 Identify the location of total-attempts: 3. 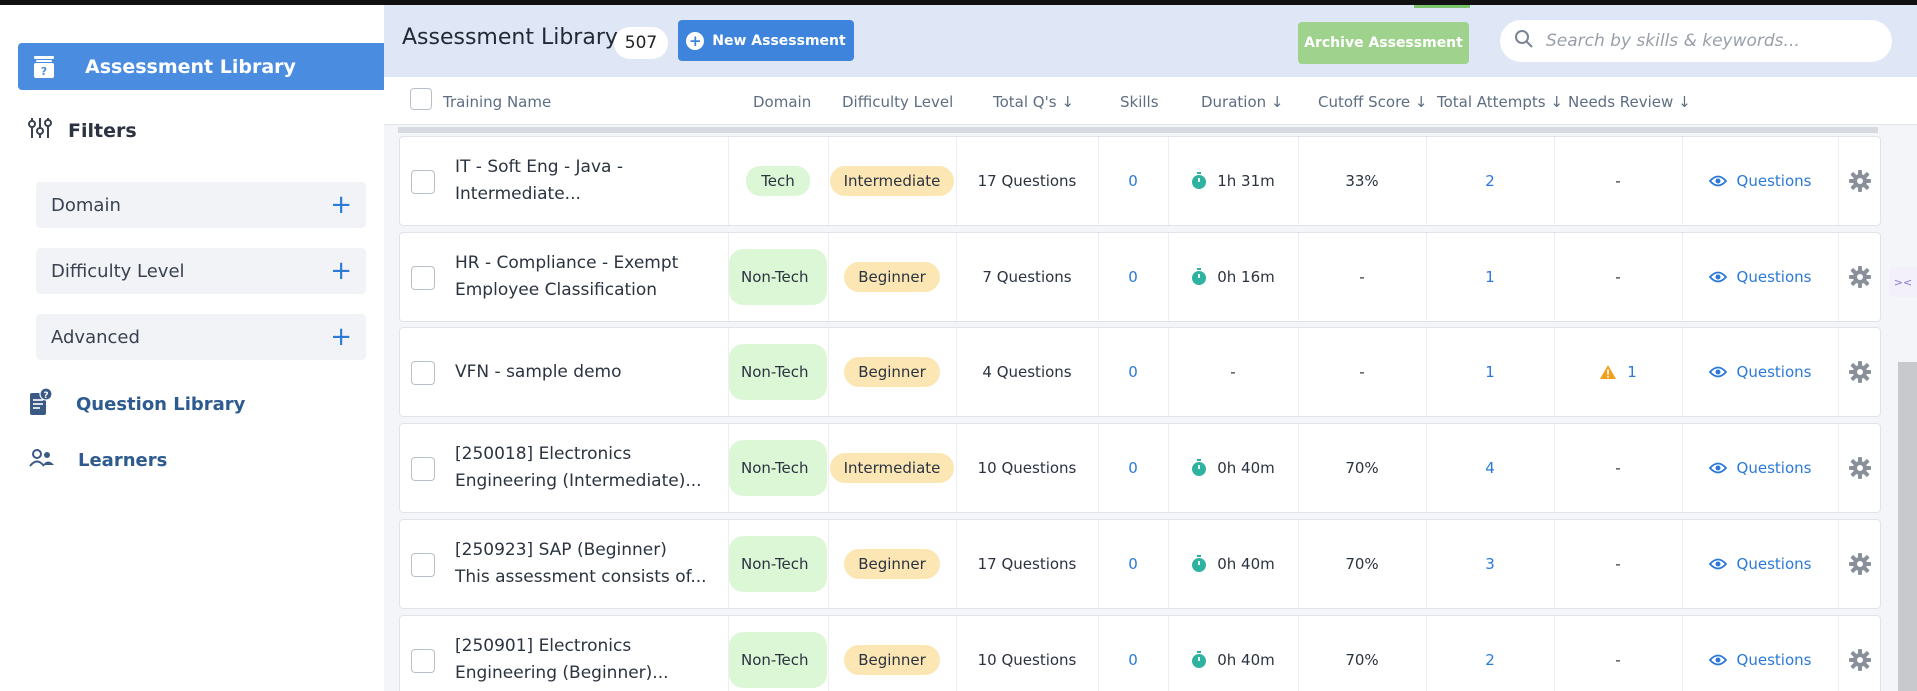
(1490, 564).